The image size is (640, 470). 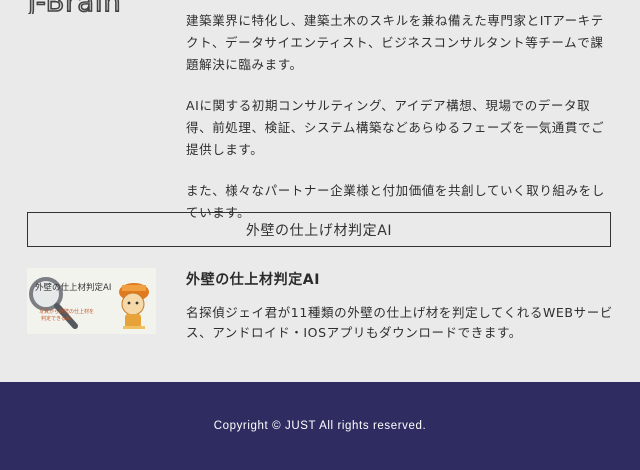 I want to click on product-thumbnail: 外壁の仕上材判定AI 写真から外壁の仕上材を 判定できるAI, so click(x=91, y=301).